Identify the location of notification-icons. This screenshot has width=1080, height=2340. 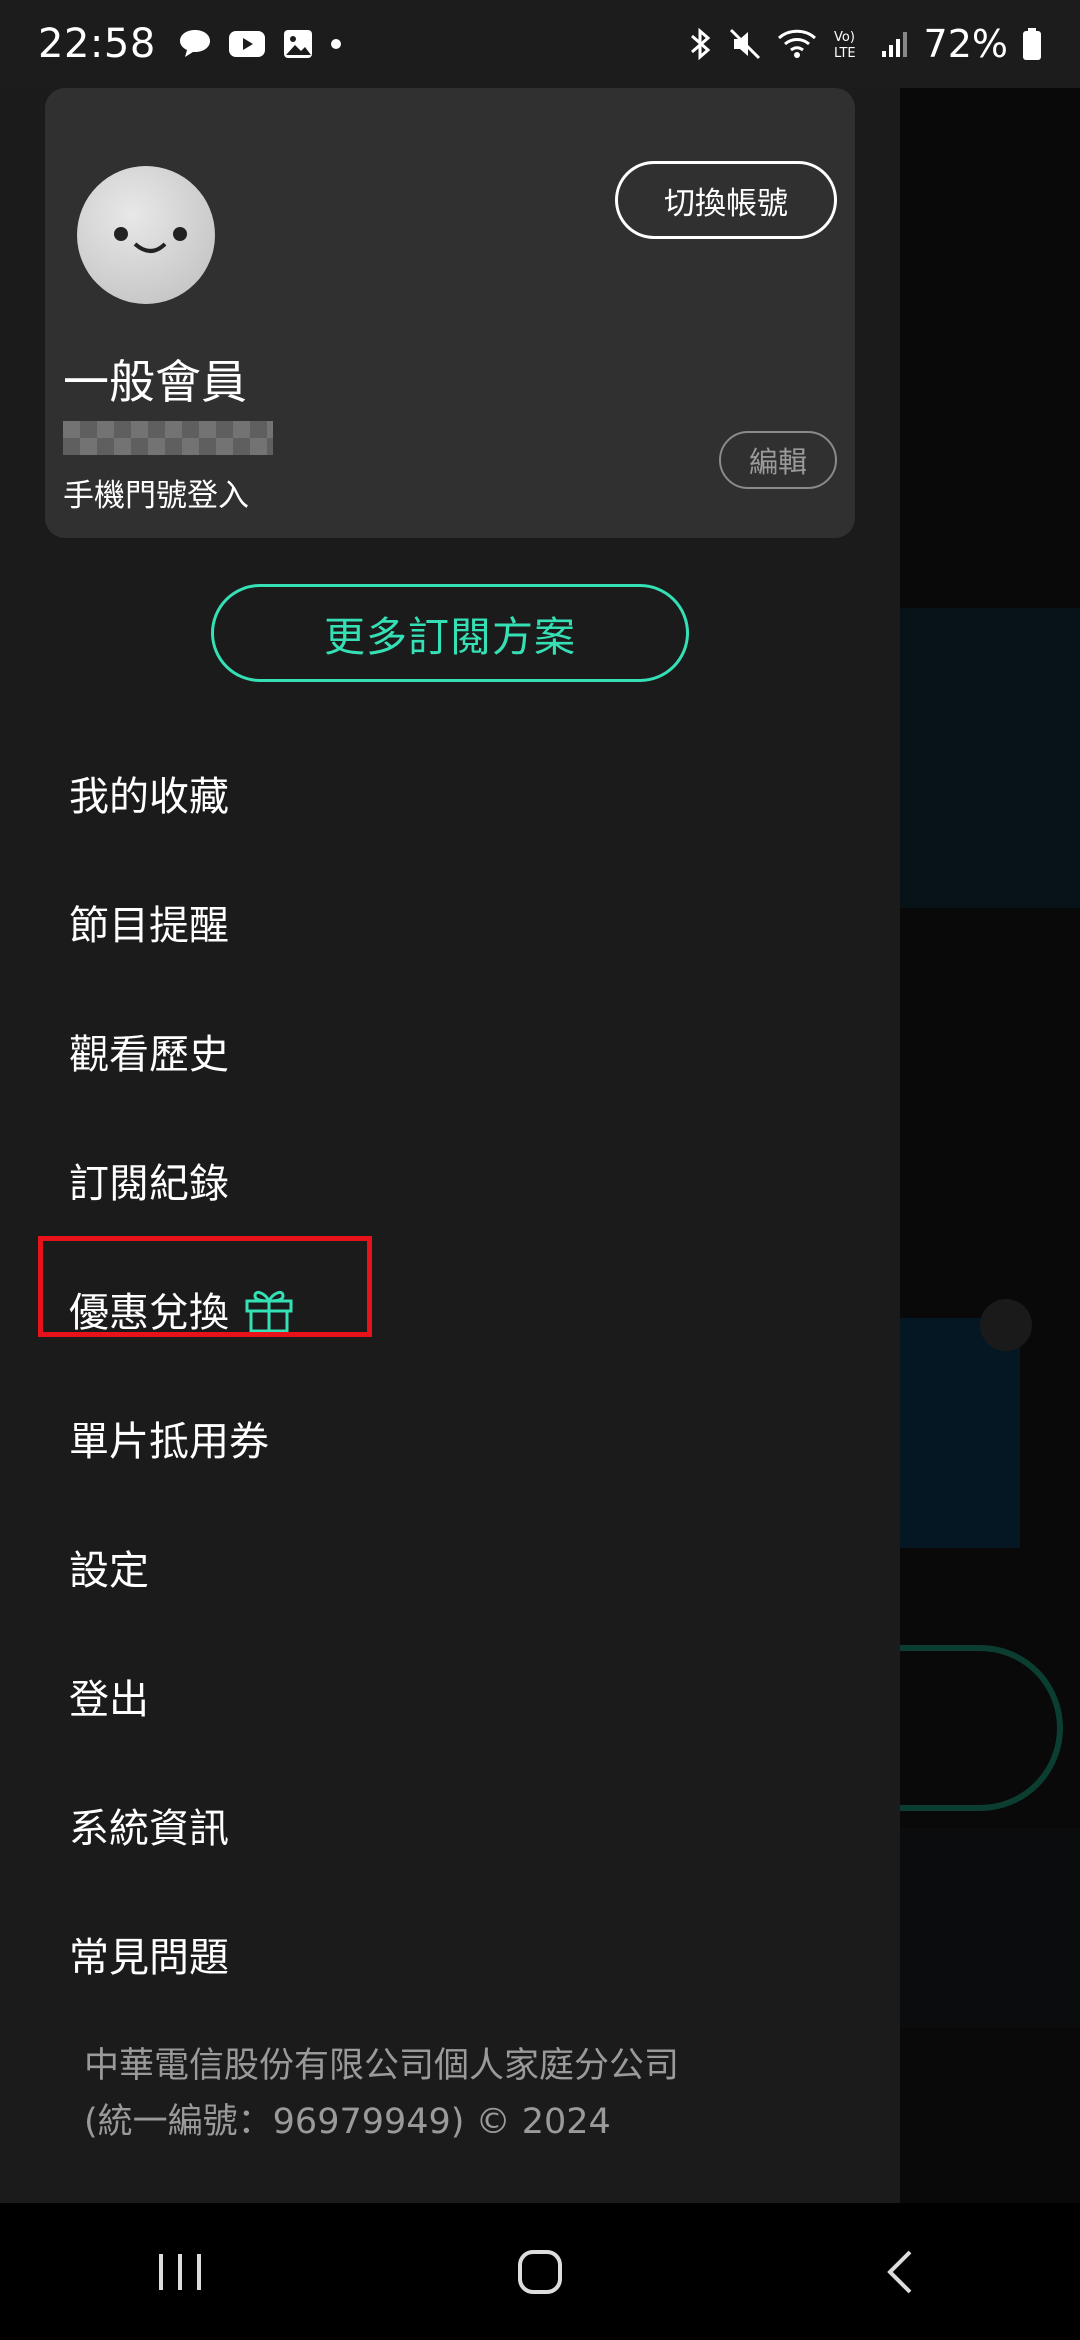
(260, 44).